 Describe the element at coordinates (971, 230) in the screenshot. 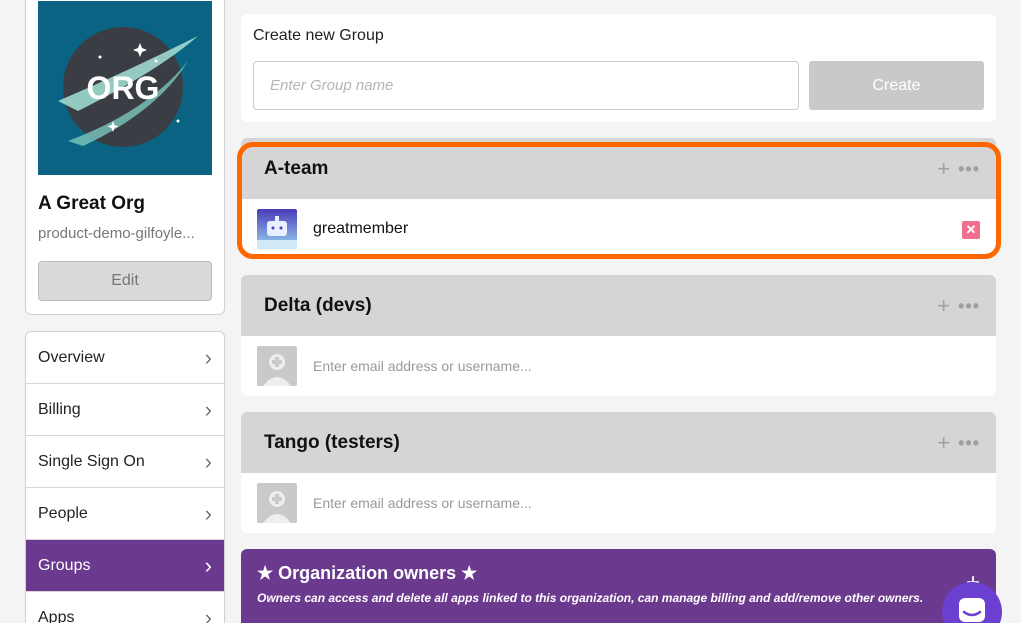

I see `close-icon: ✕` at that location.